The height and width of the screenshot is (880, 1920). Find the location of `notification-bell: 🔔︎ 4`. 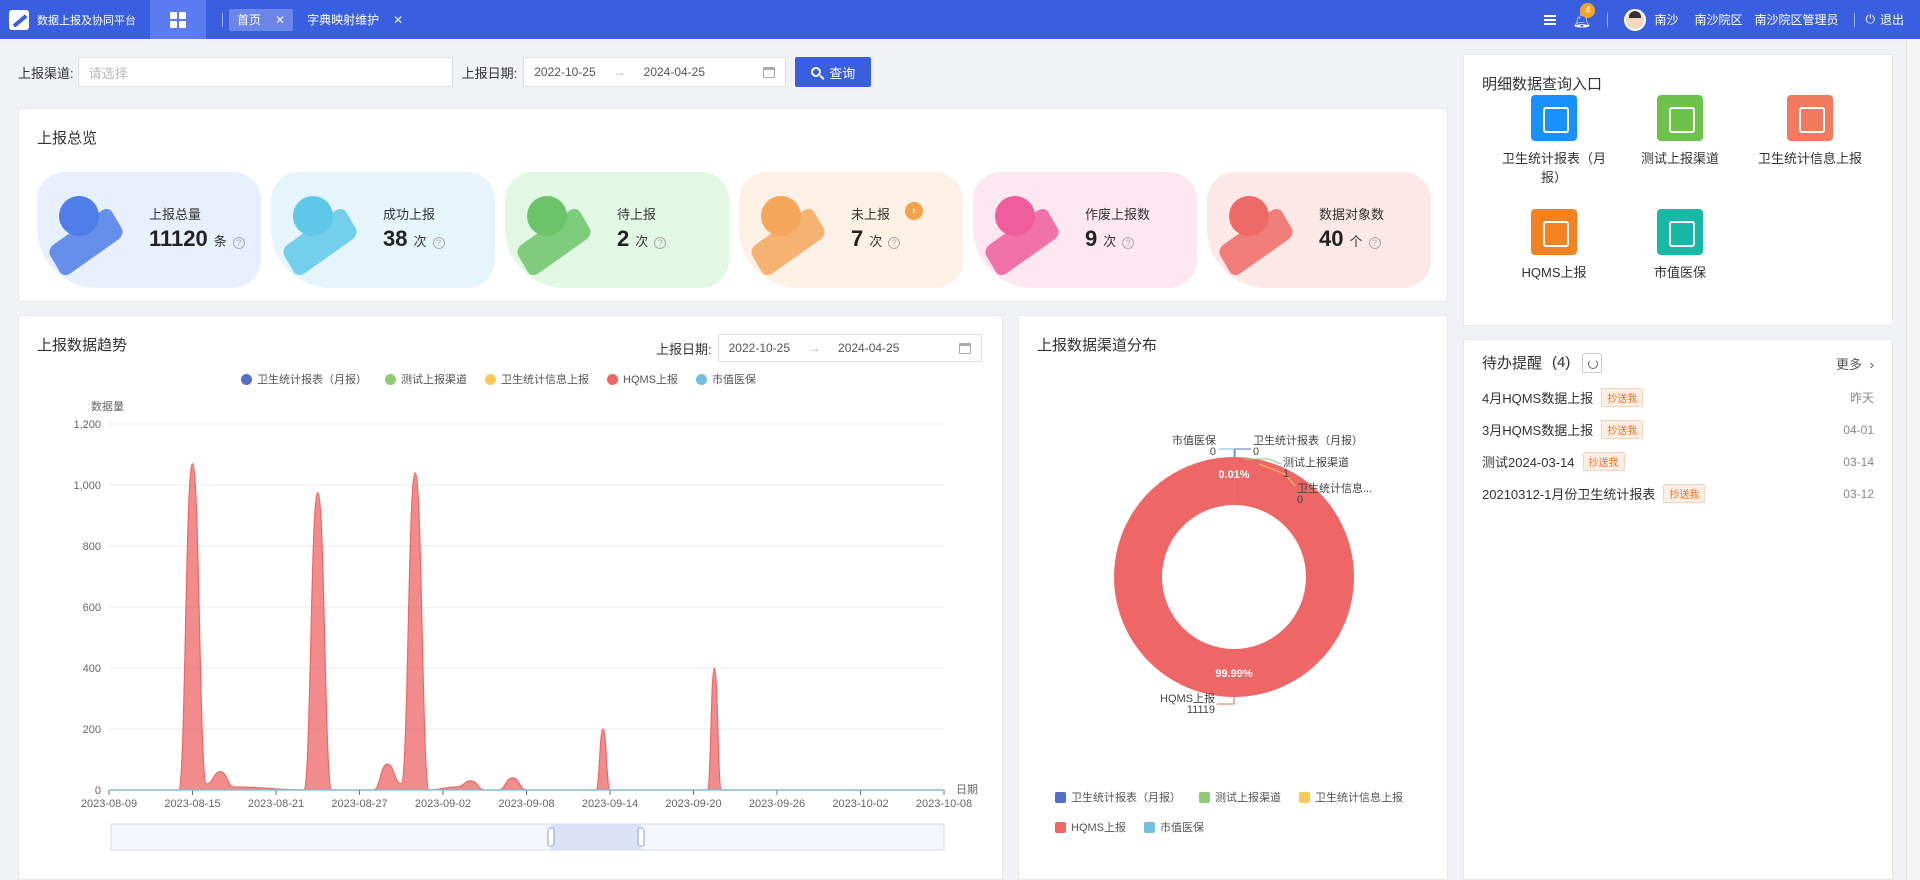

notification-bell: 🔔︎ 4 is located at coordinates (1584, 15).